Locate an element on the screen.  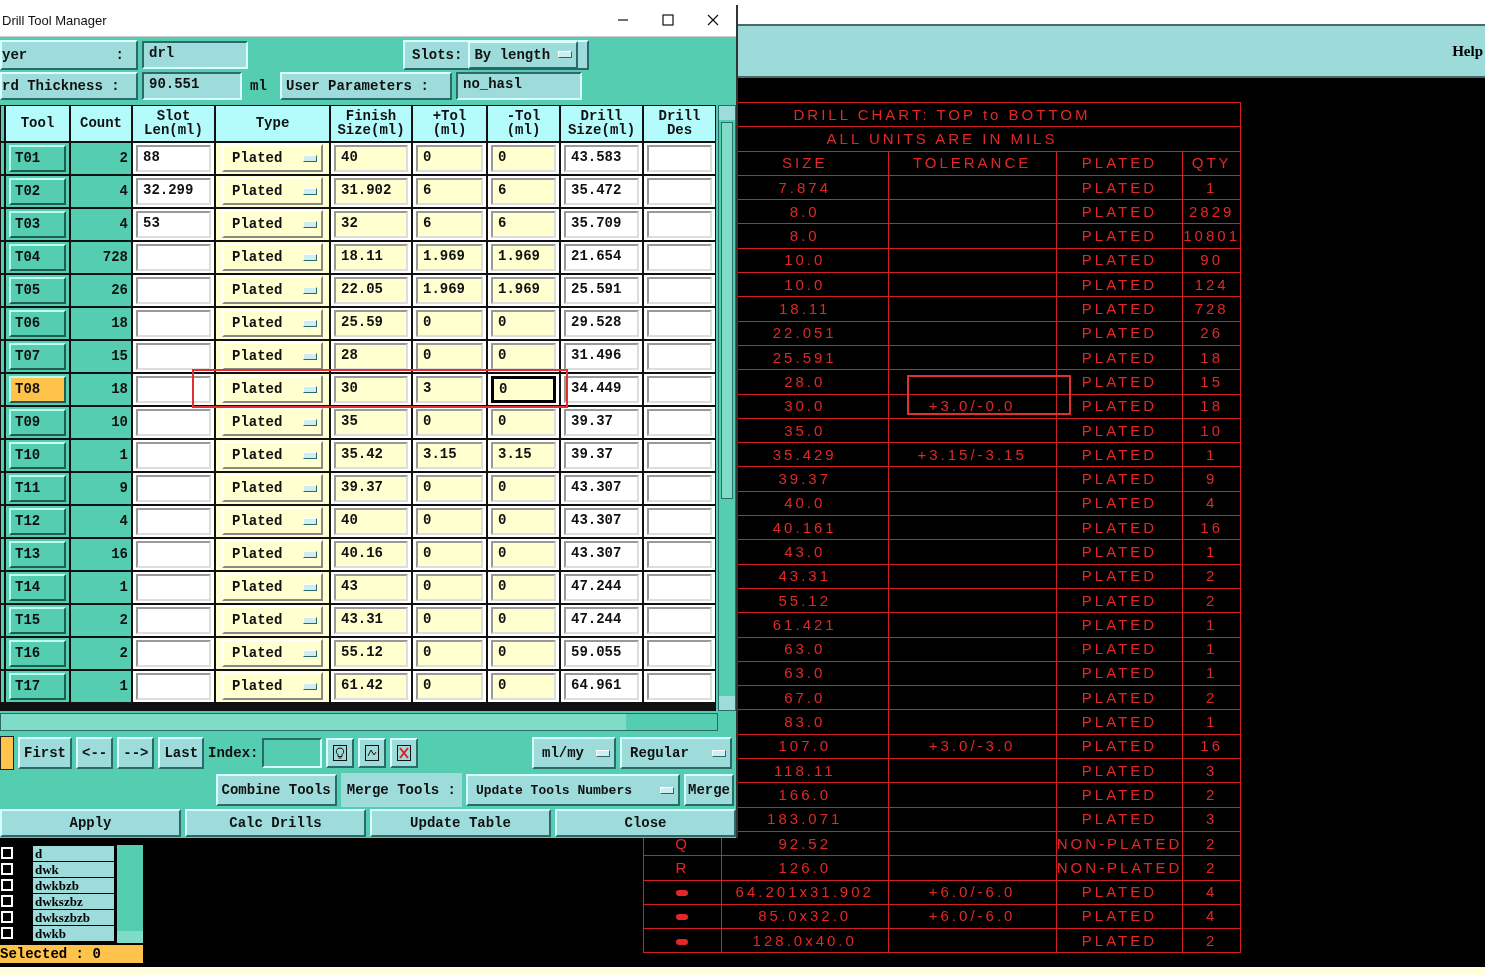
tool-button: T11 is located at coordinates (37, 488).